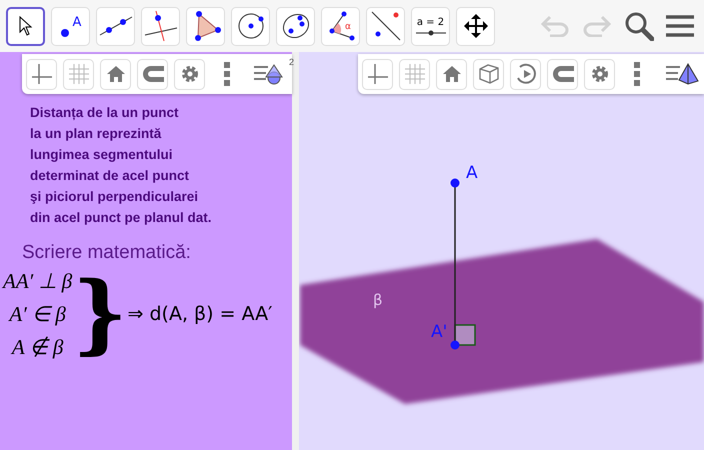 This screenshot has height=450, width=704. I want to click on menu-icon, so click(680, 26).